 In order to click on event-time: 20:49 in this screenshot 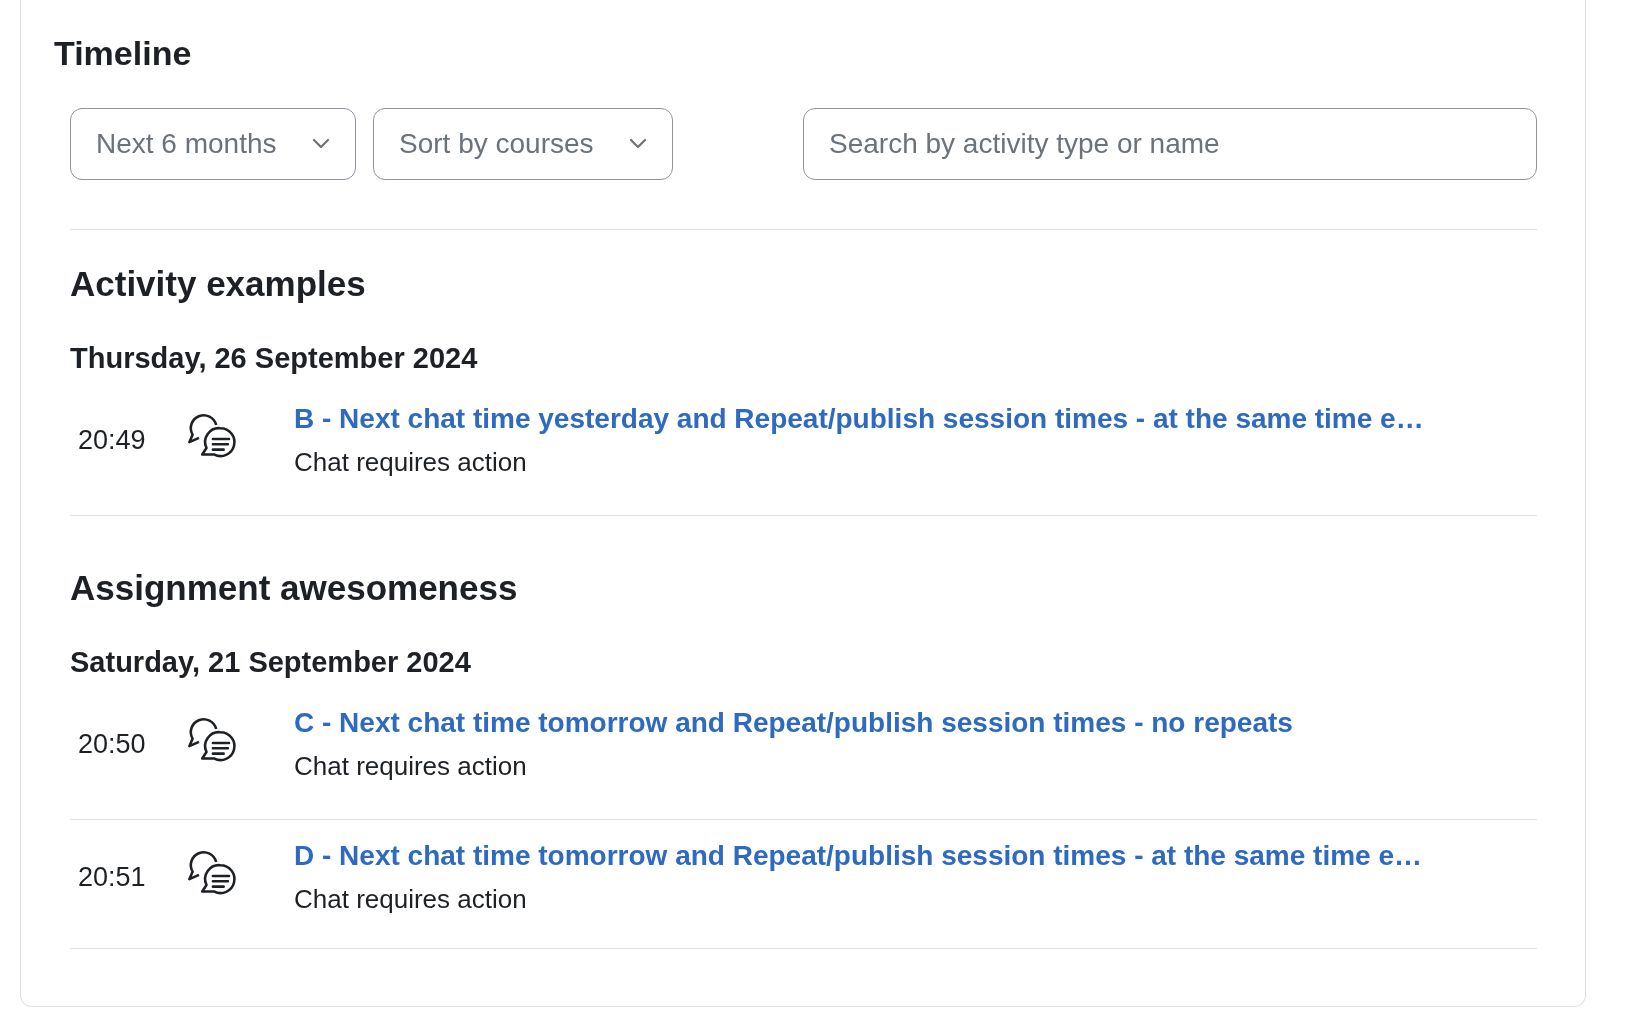, I will do `click(112, 439)`.